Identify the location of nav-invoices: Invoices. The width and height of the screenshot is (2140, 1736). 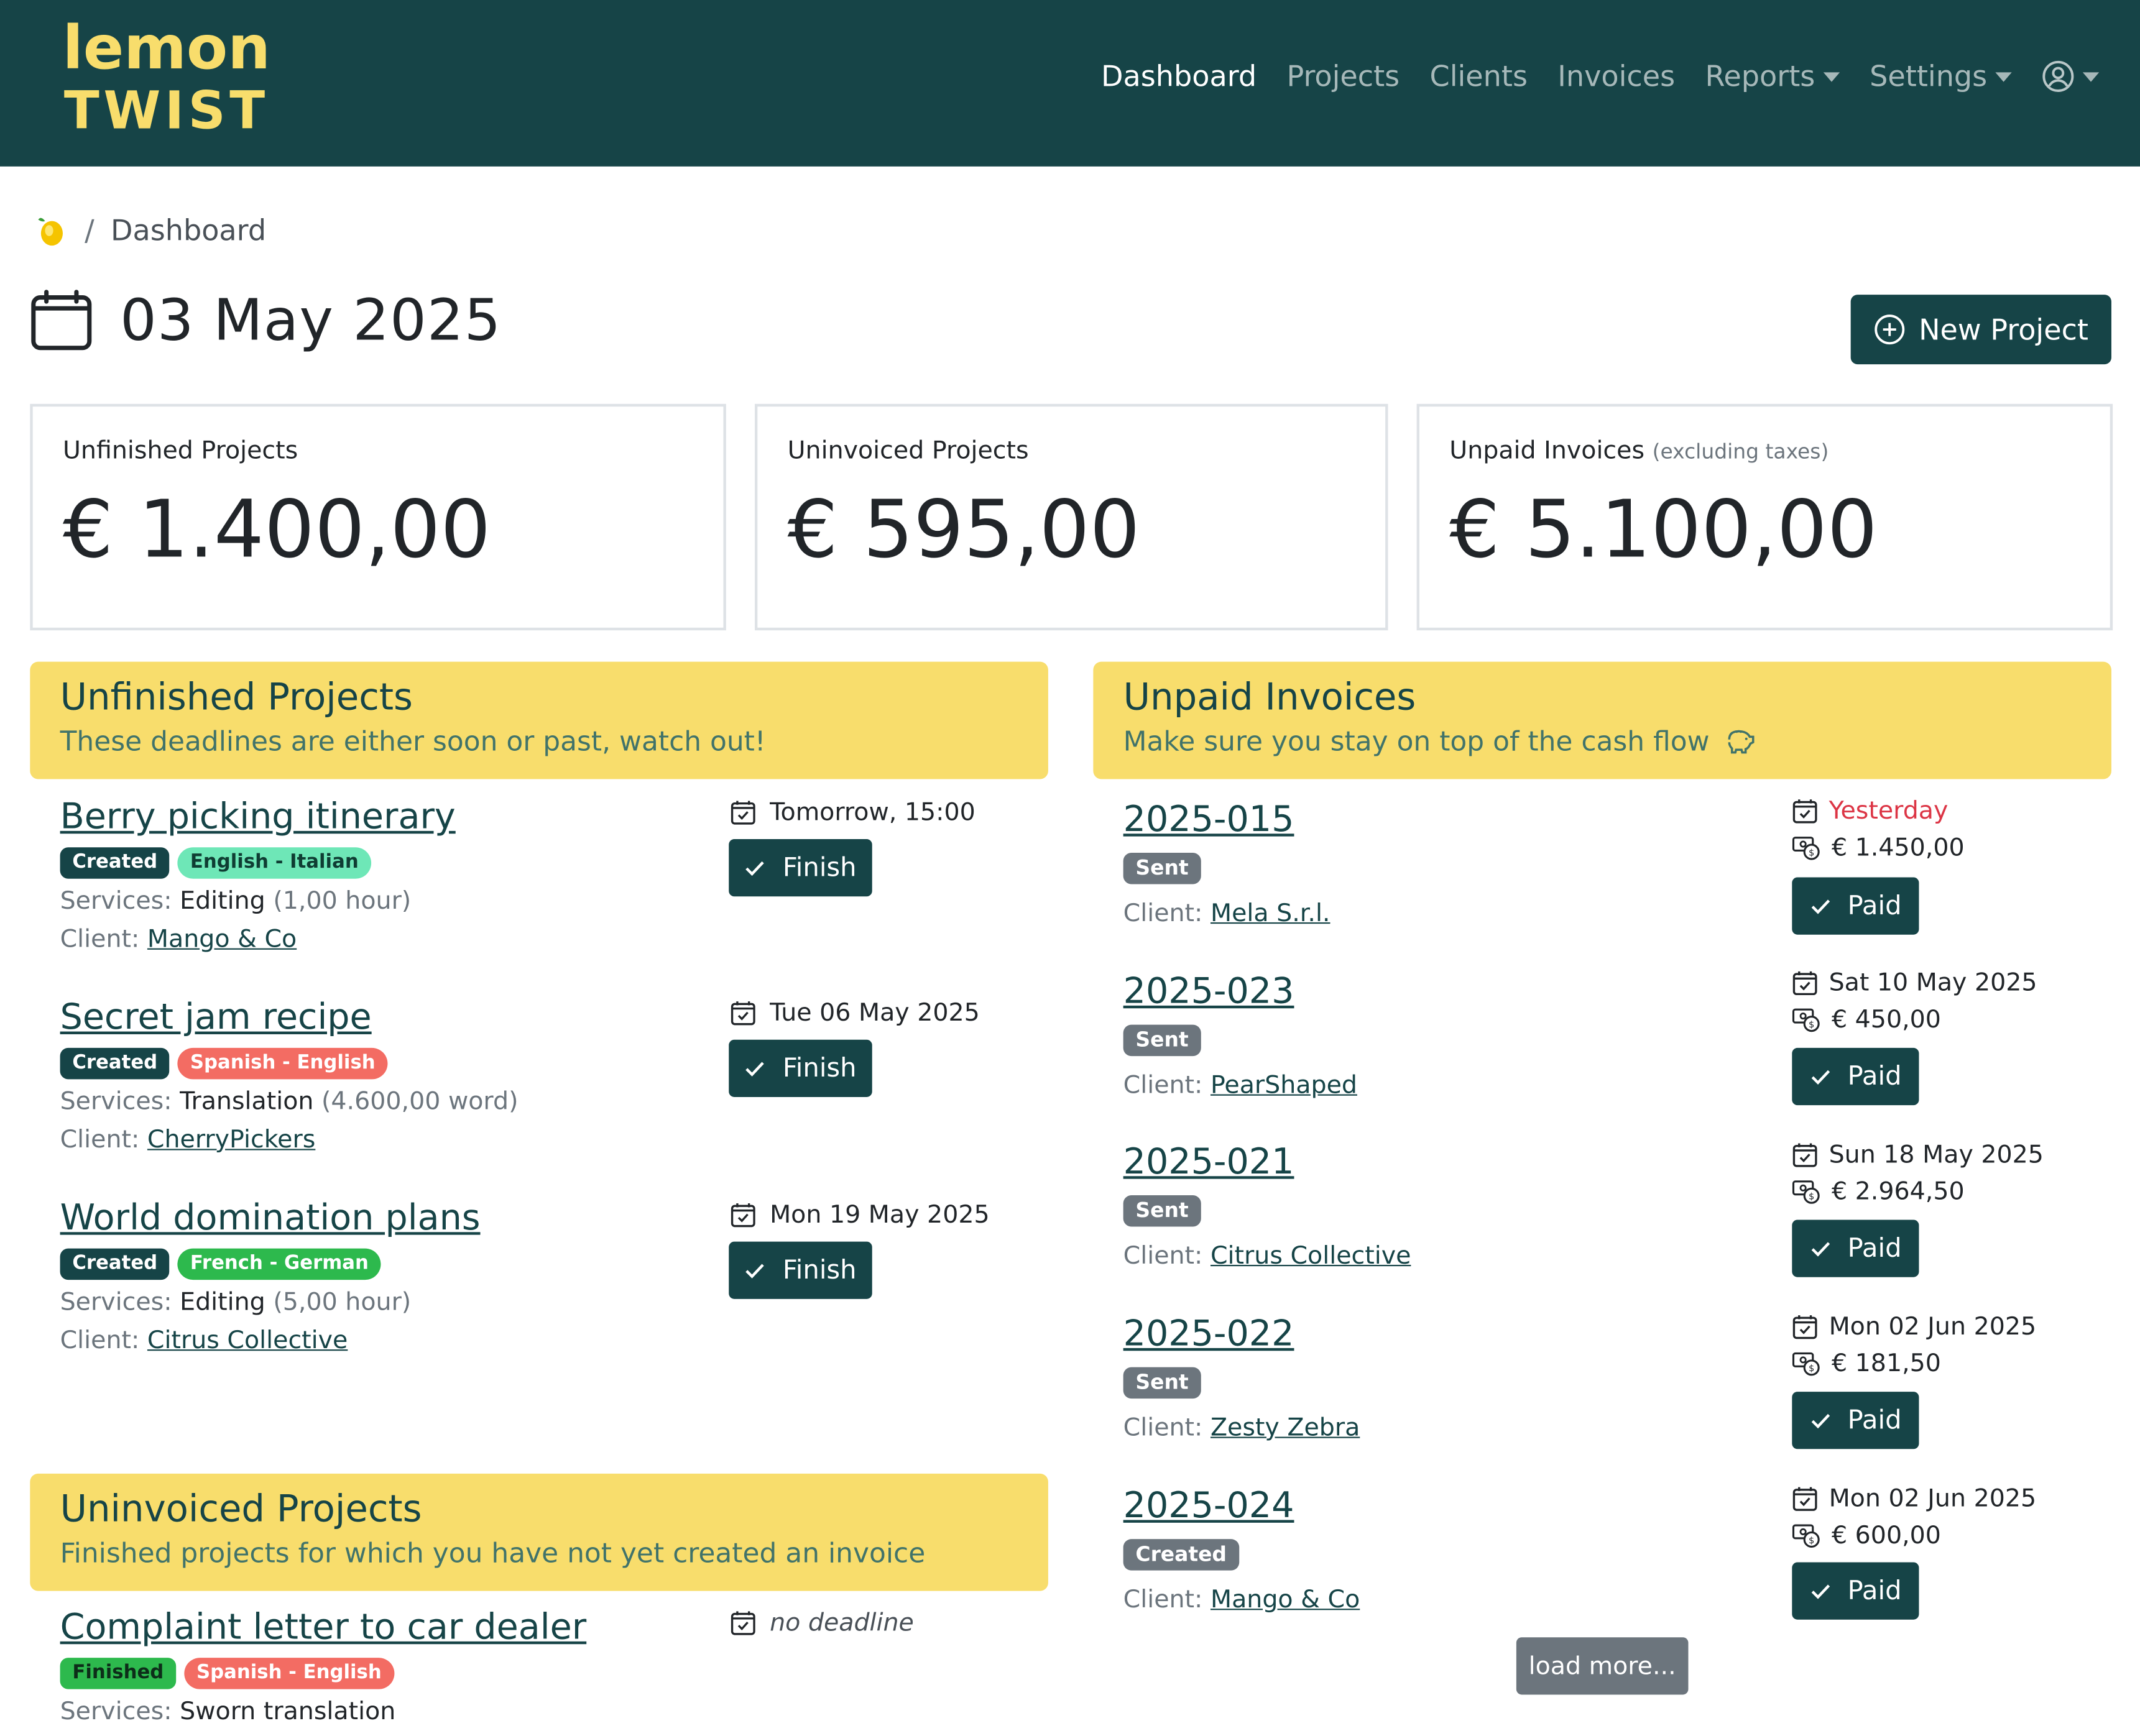
(1616, 76).